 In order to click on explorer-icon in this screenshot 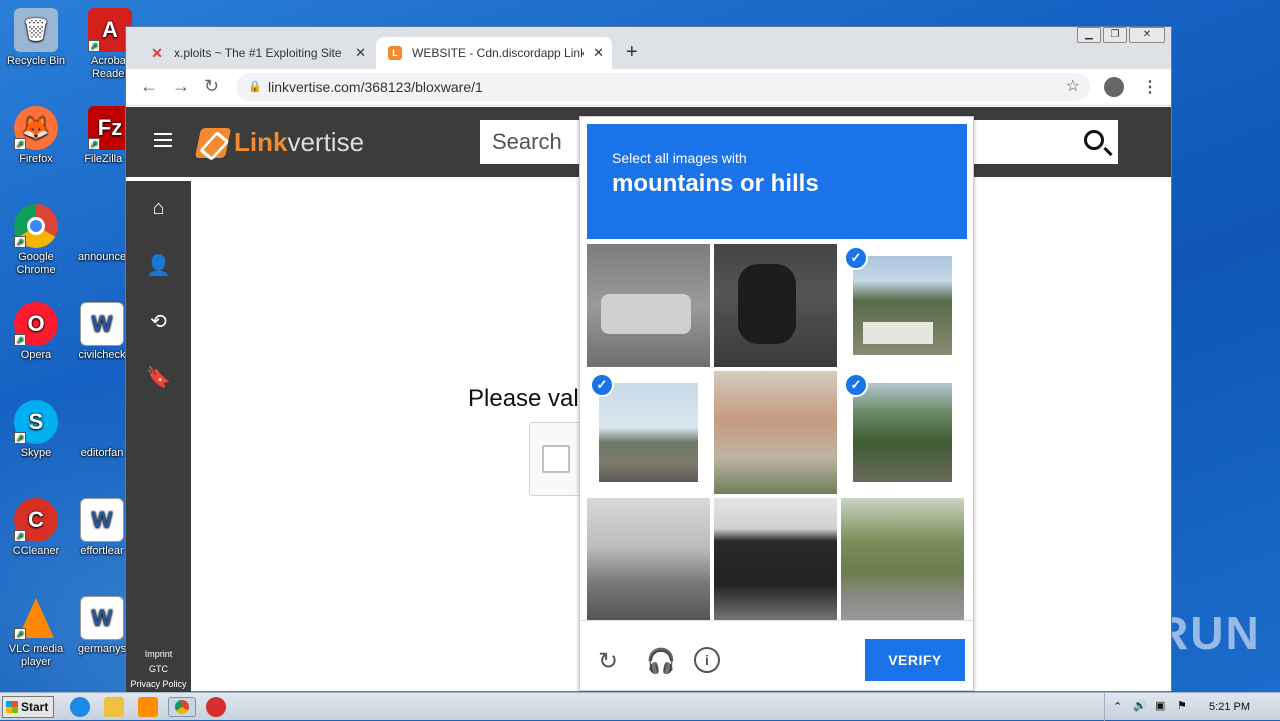, I will do `click(114, 707)`.